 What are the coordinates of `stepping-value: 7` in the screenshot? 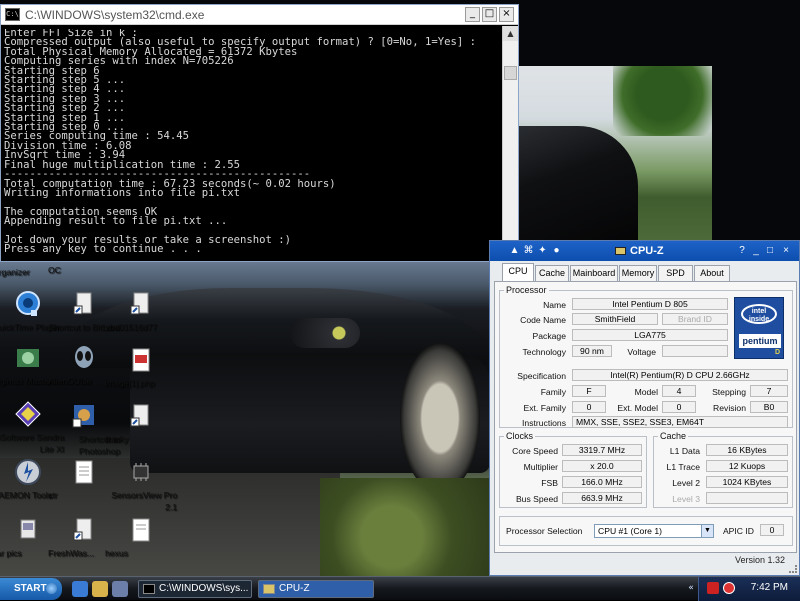 It's located at (769, 391).